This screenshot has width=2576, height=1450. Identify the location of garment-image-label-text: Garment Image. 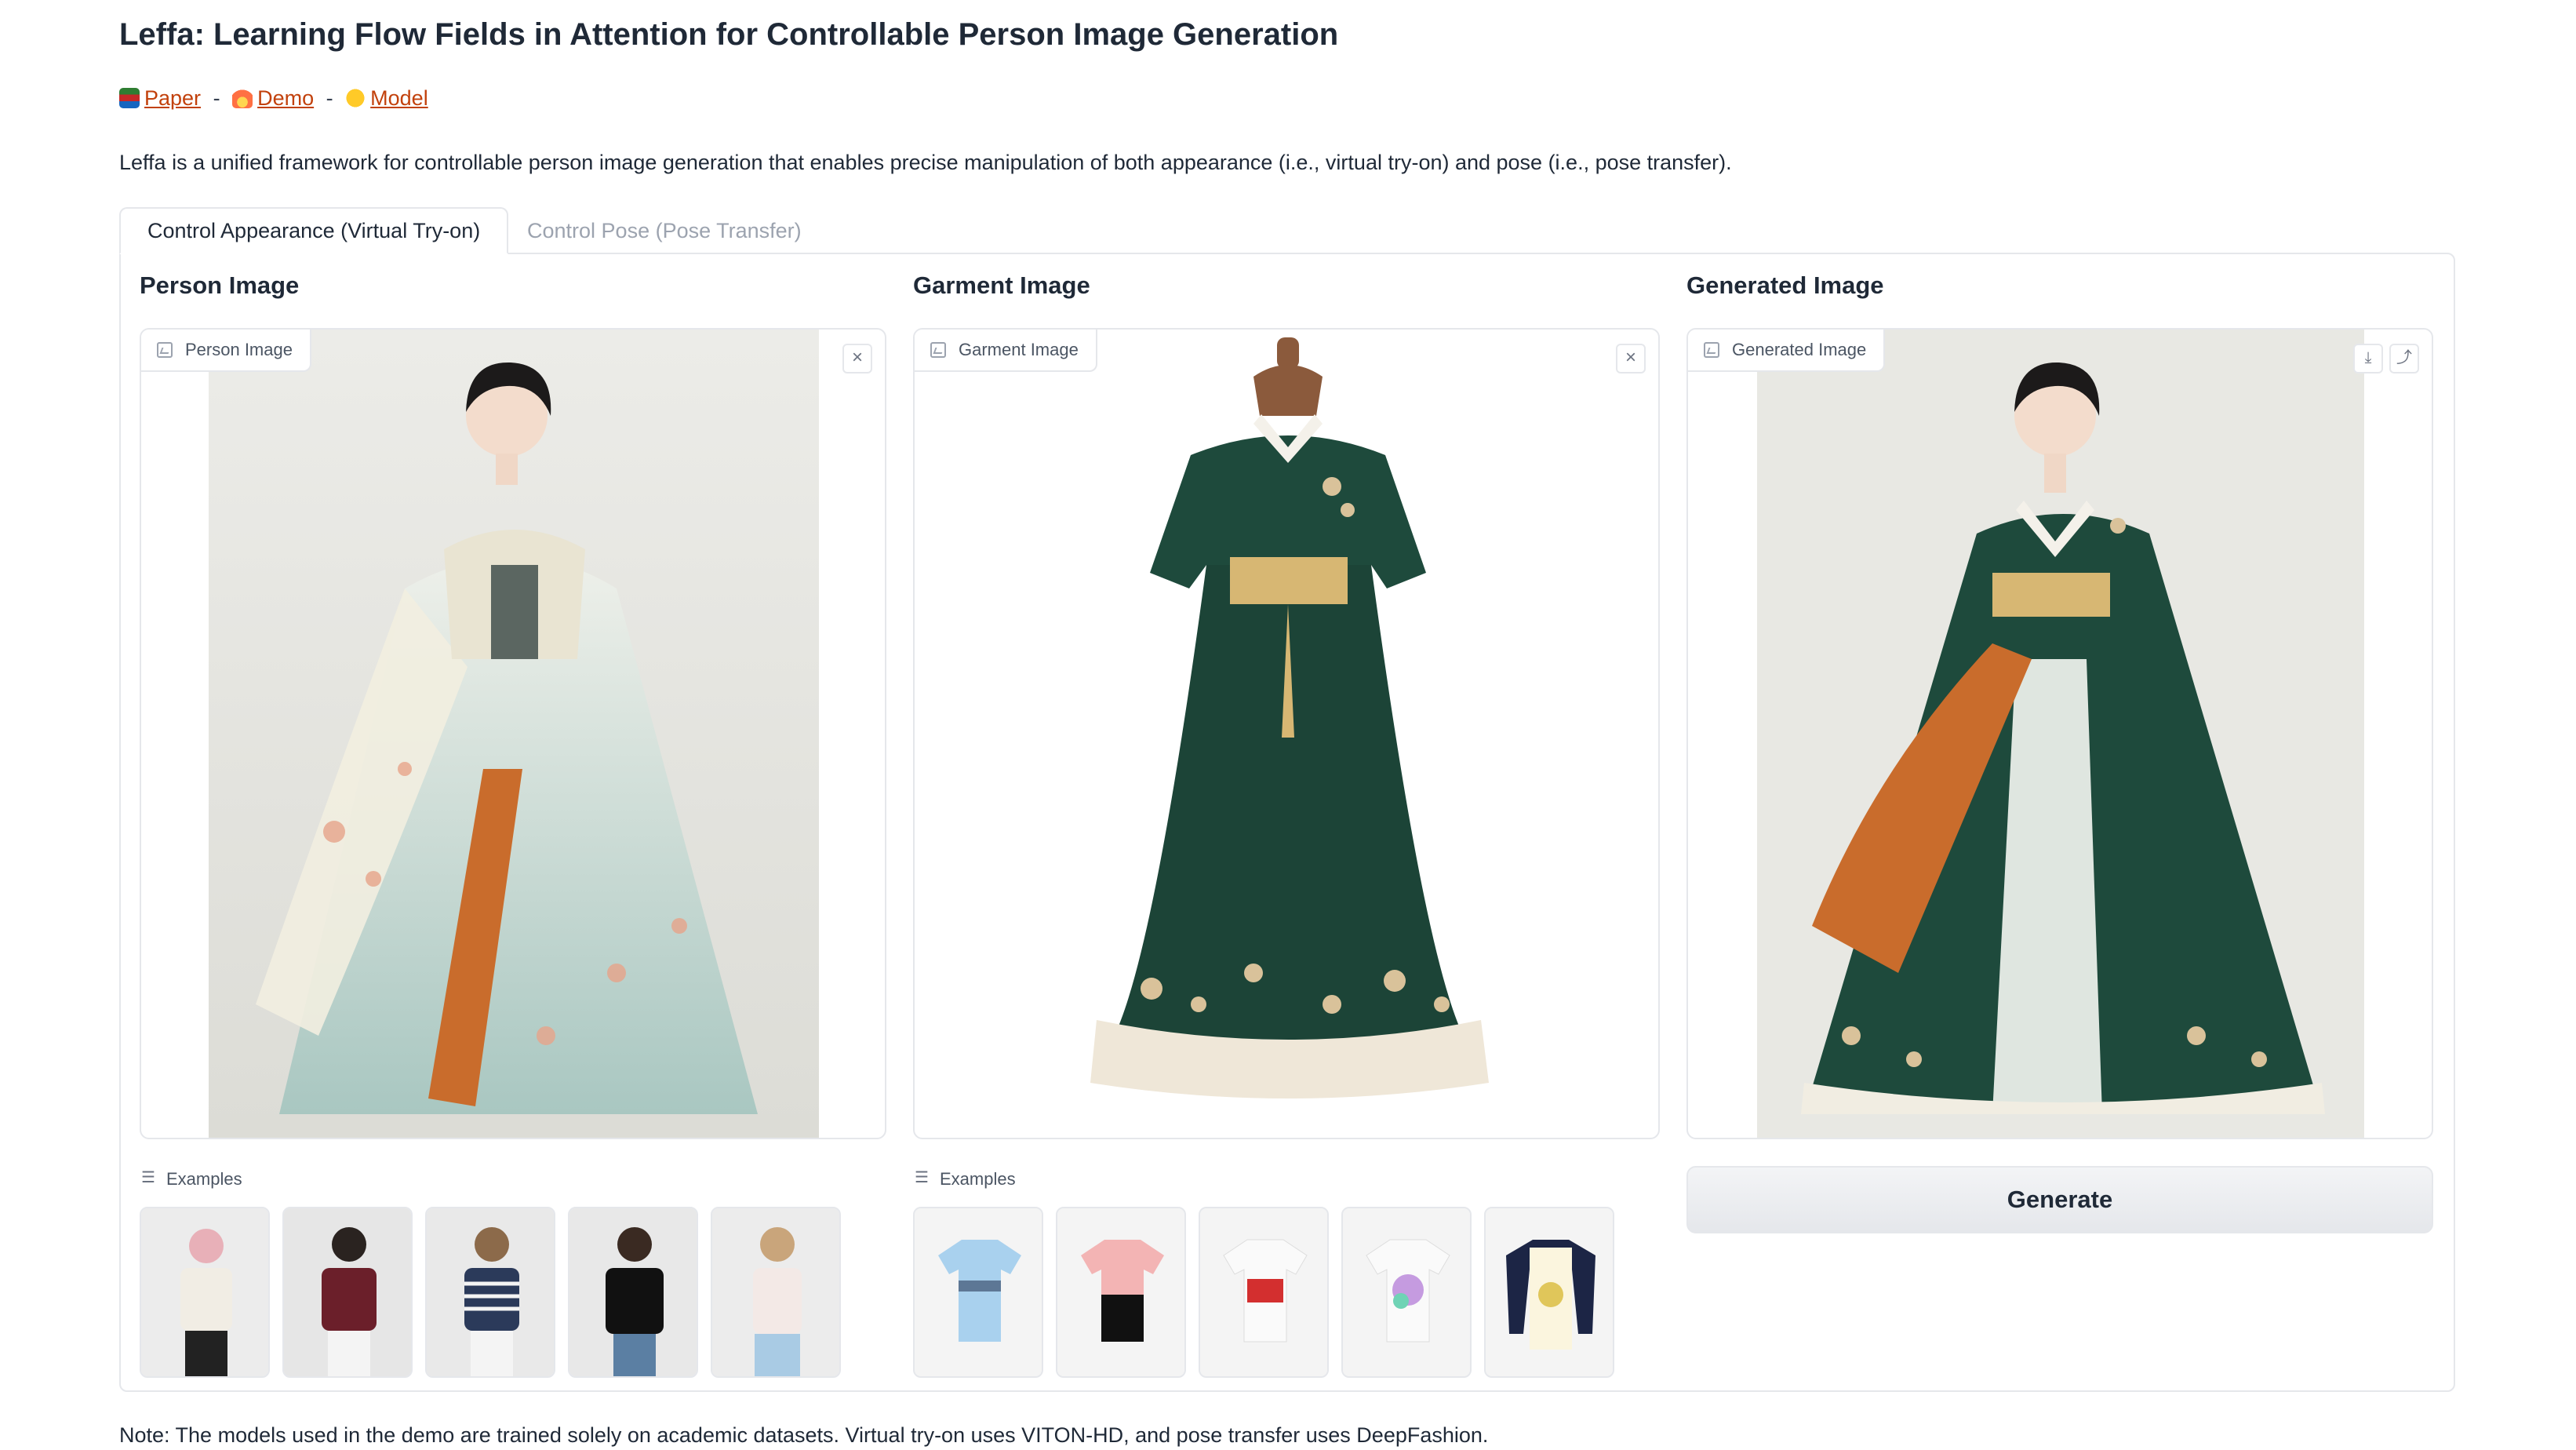
(1019, 349).